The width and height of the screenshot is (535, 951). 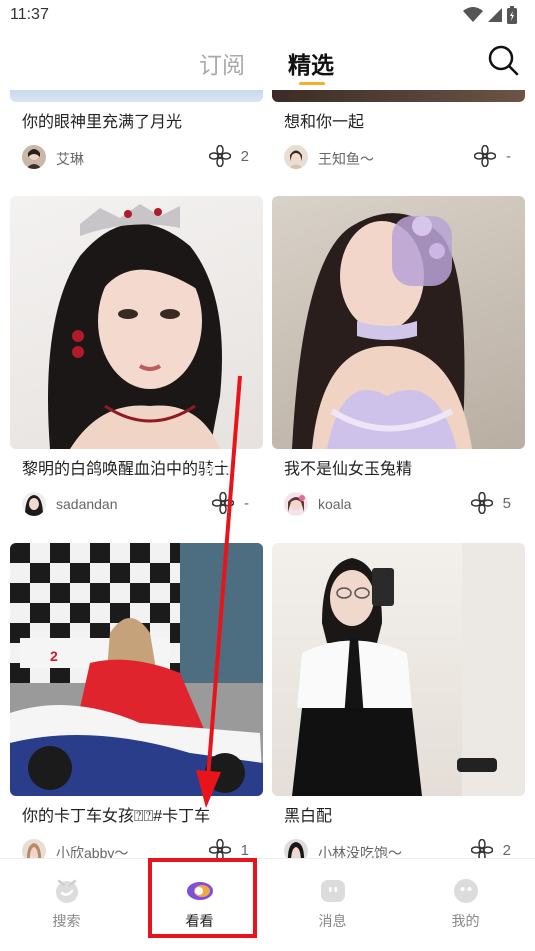 I want to click on status-time: 11:37, so click(x=29, y=14).